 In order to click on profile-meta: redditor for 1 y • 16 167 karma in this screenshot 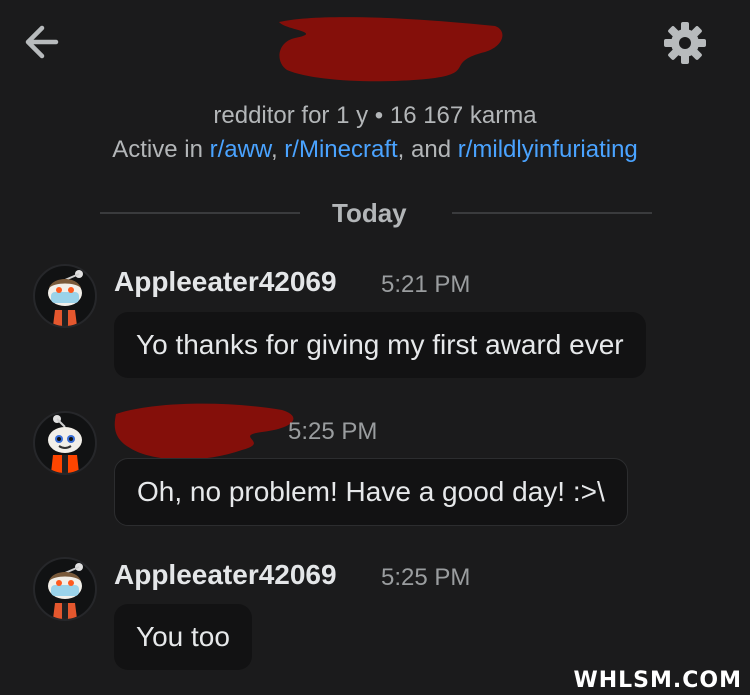, I will do `click(375, 115)`.